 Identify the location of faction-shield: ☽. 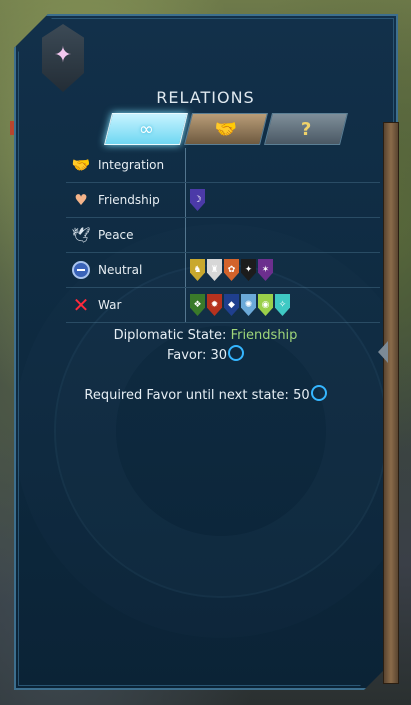
(197, 200).